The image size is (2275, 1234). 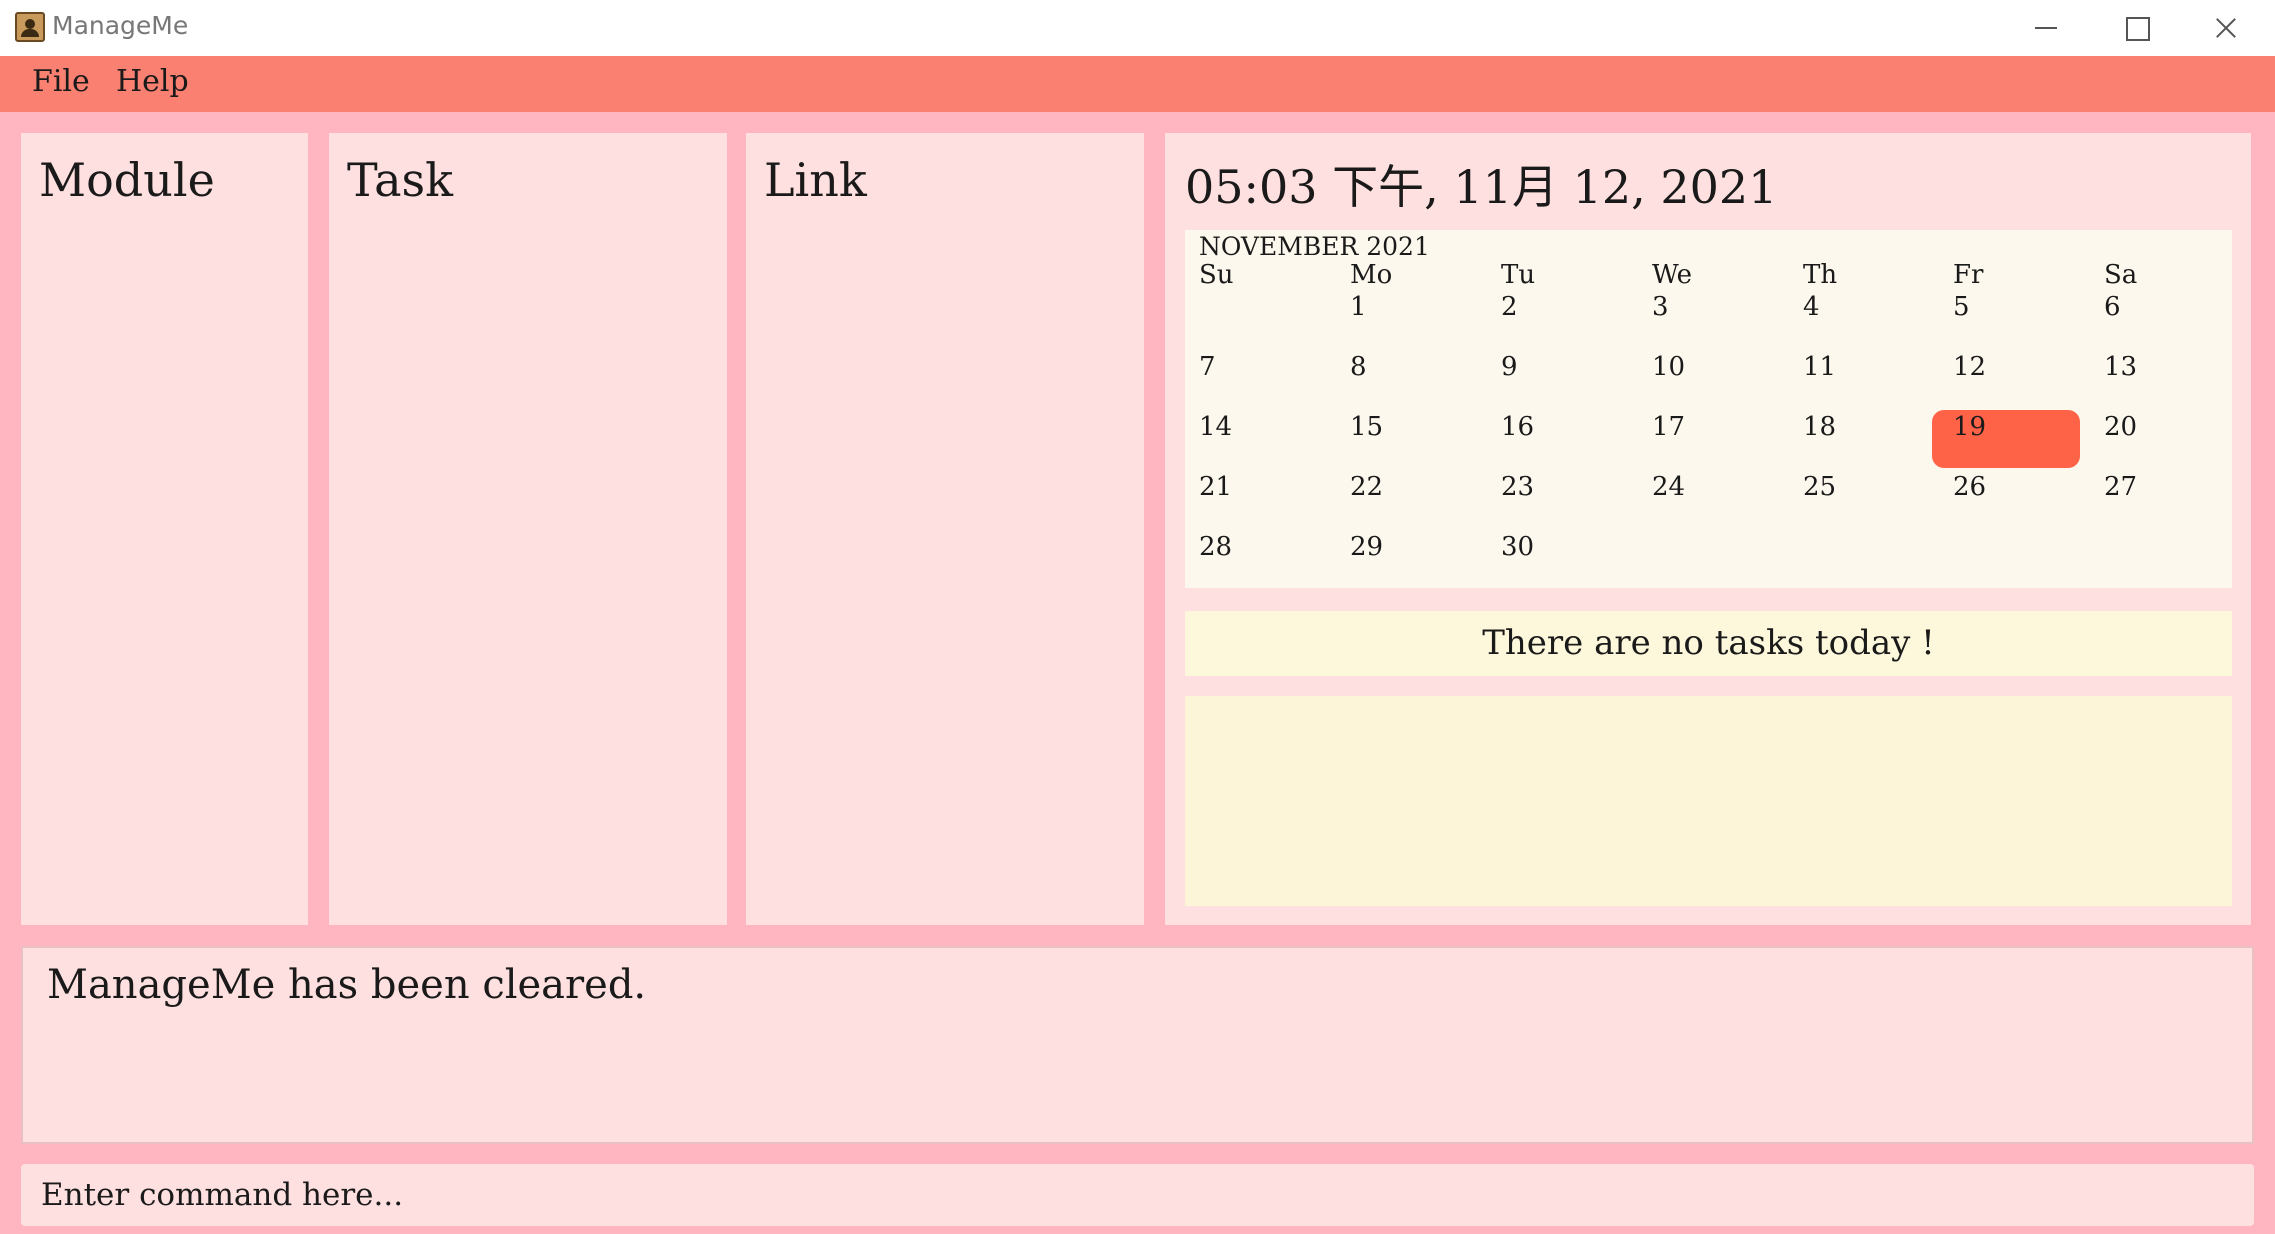 I want to click on calendar-day-header: Tu, so click(x=1518, y=275).